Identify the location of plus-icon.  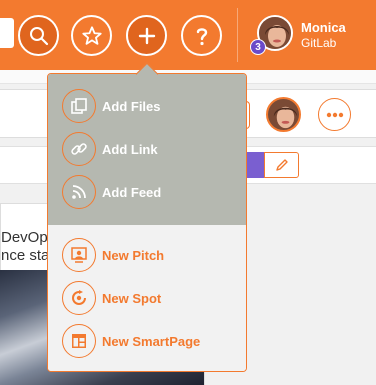
(146, 35).